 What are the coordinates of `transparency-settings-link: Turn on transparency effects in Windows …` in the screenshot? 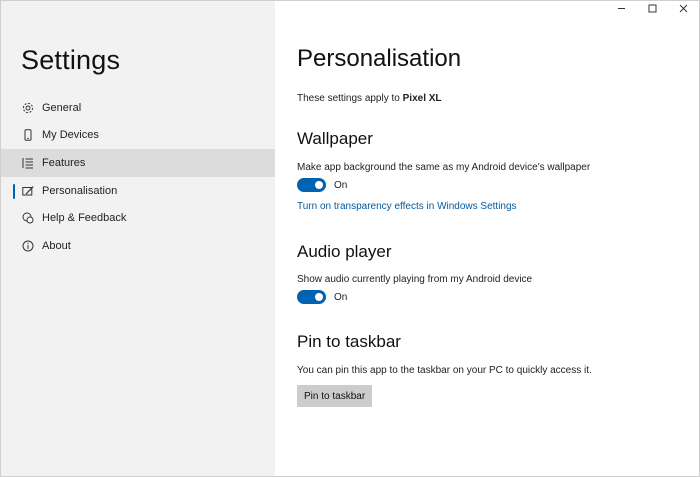 It's located at (407, 206).